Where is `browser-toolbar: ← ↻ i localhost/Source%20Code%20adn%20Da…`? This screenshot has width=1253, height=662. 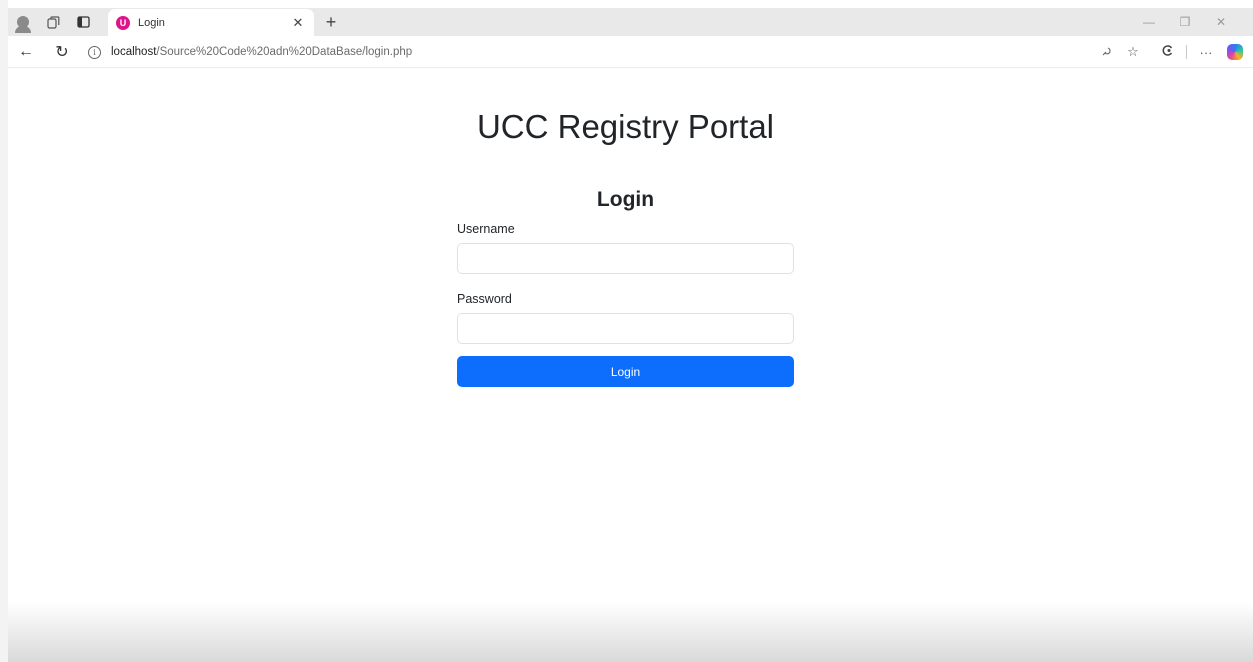 browser-toolbar: ← ↻ i localhost/Source%20Code%20adn%20Da… is located at coordinates (630, 52).